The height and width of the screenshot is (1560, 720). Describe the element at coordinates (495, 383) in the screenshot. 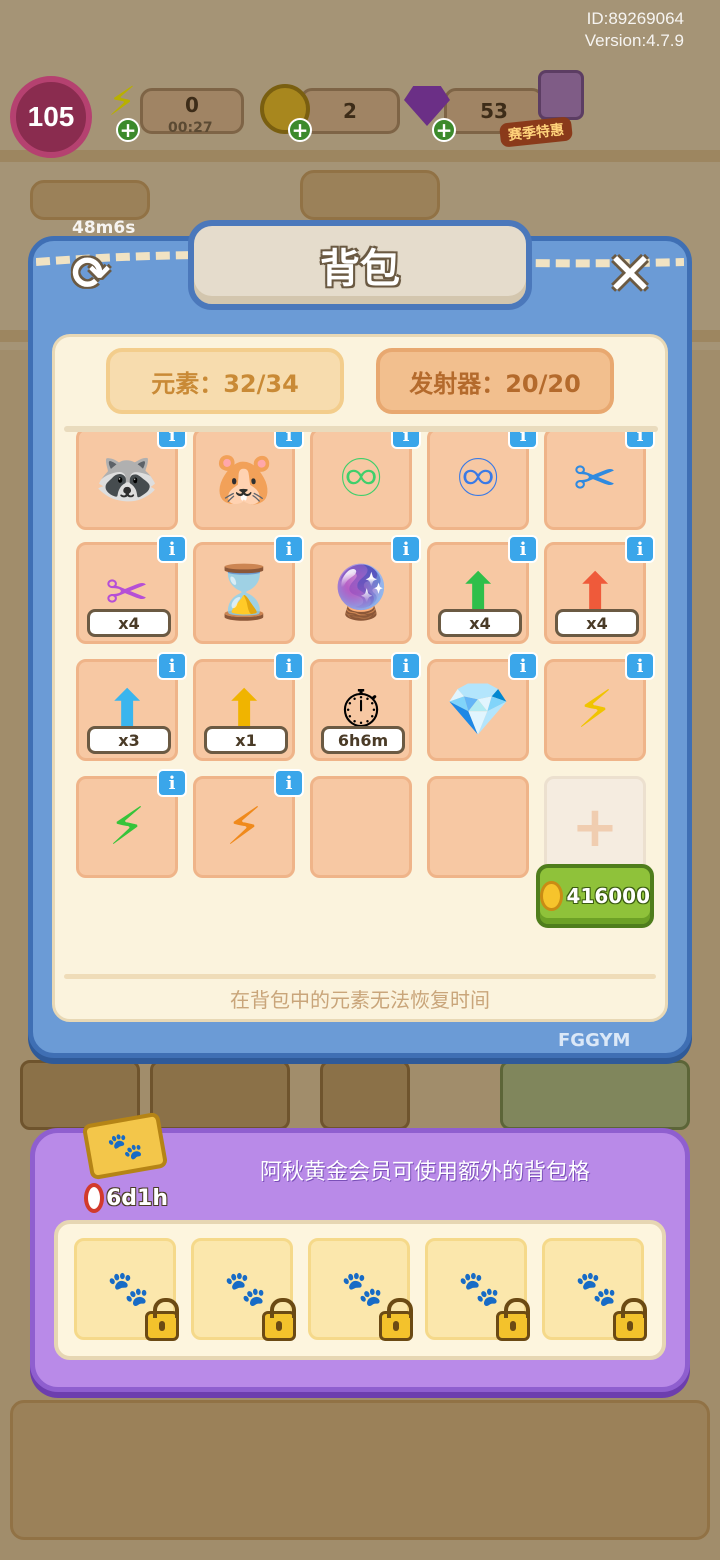

I see `launchers-counter-label: 发射器：20/20` at that location.